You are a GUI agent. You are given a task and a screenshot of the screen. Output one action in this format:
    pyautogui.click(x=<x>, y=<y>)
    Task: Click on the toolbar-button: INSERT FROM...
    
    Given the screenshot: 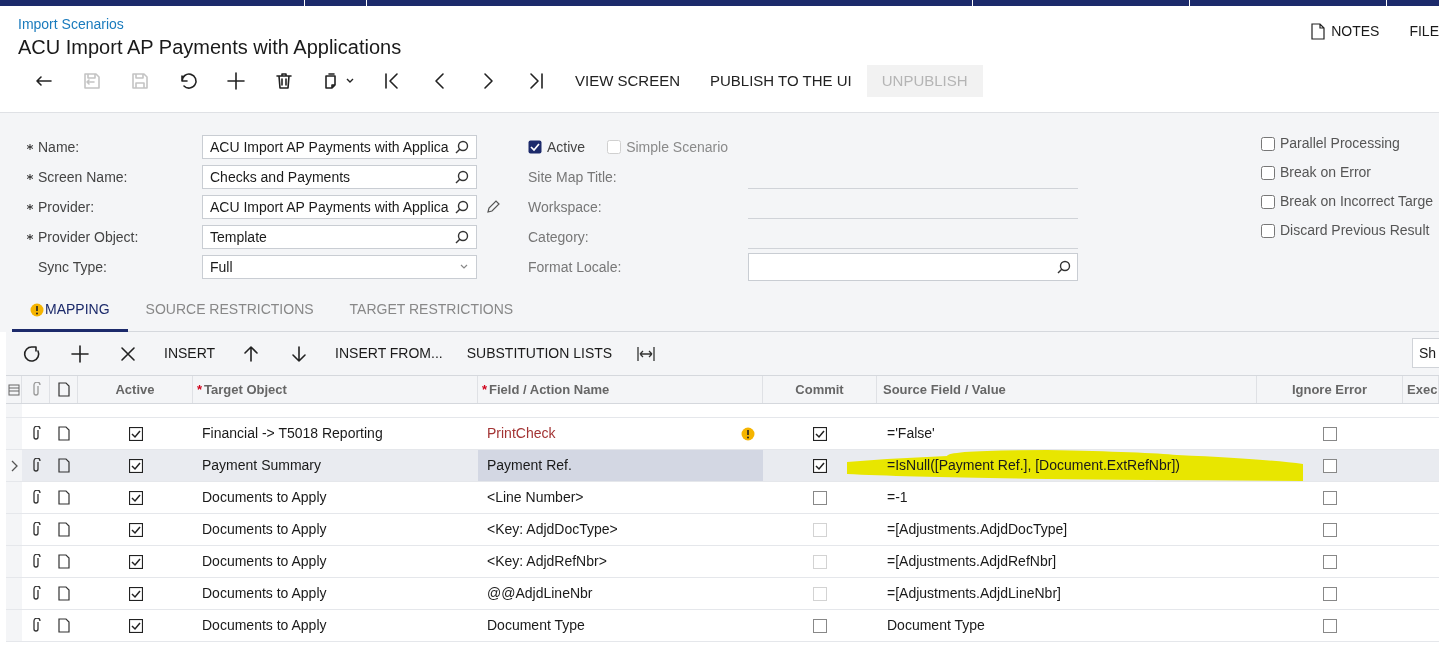 What is the action you would take?
    pyautogui.click(x=389, y=353)
    